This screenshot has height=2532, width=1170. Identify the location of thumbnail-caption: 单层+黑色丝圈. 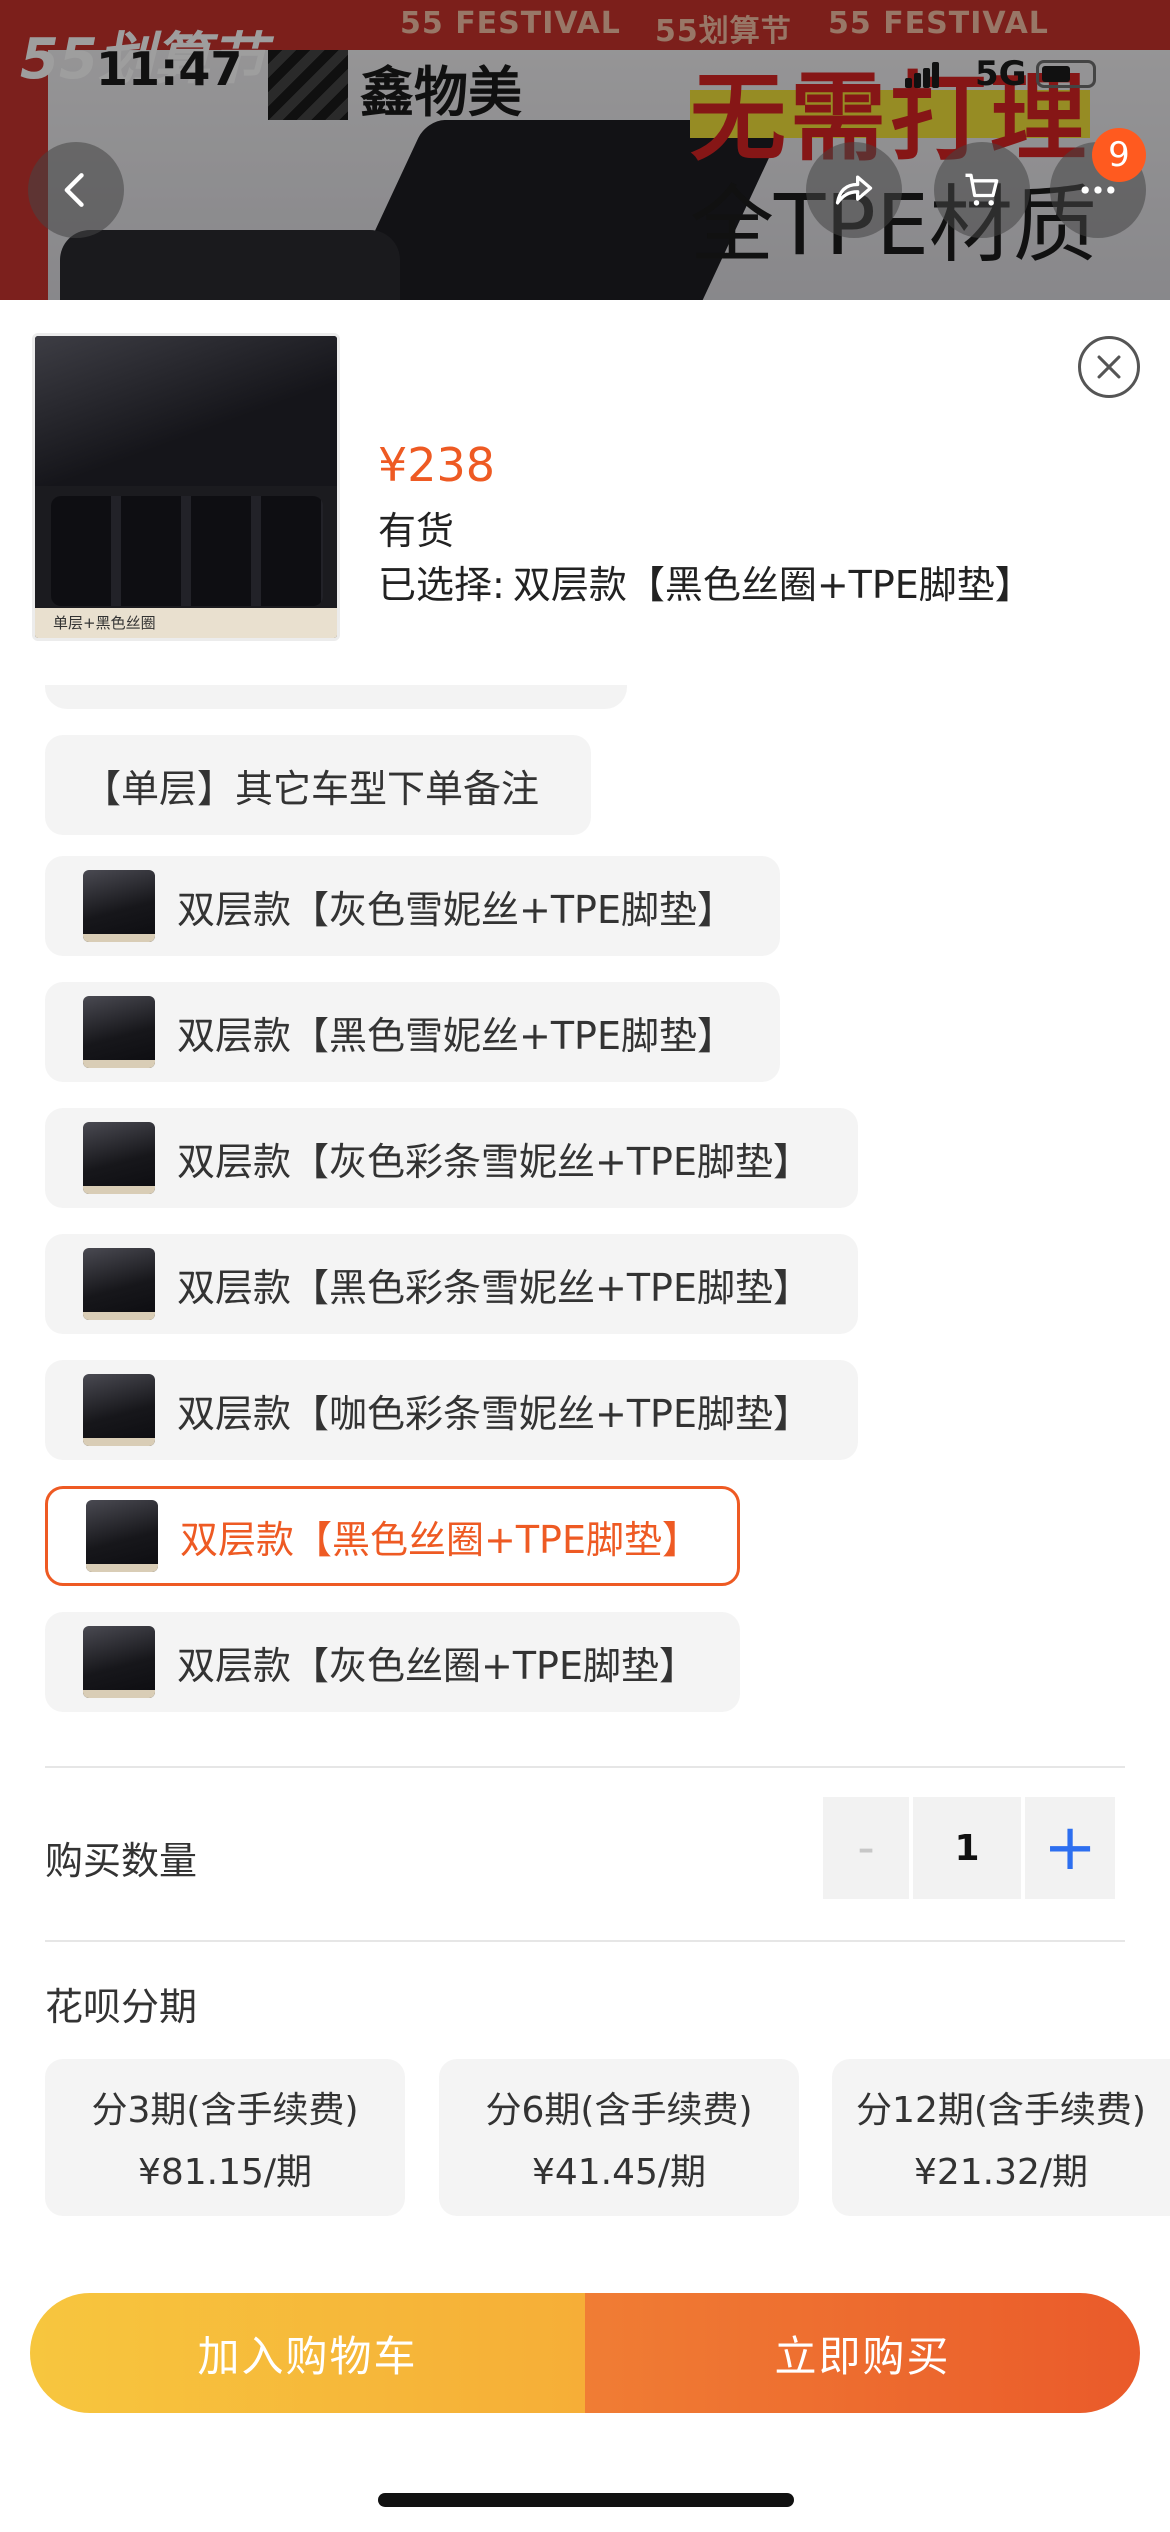
(104, 623).